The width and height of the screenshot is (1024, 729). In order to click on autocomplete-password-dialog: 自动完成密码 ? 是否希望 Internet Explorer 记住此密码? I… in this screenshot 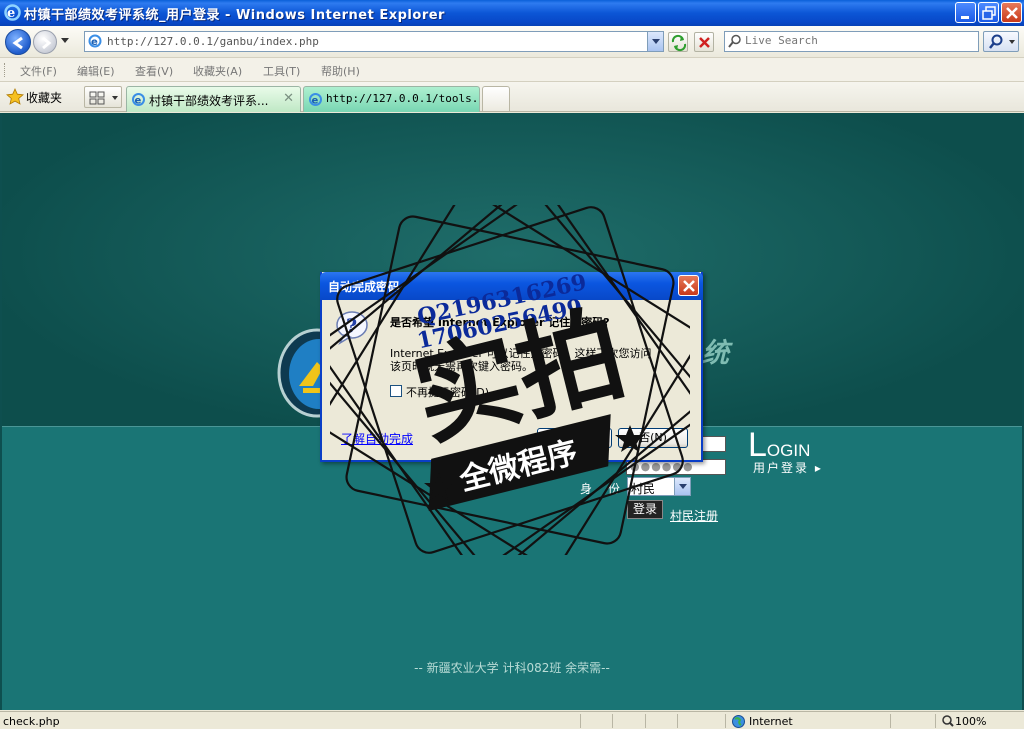, I will do `click(511, 367)`.